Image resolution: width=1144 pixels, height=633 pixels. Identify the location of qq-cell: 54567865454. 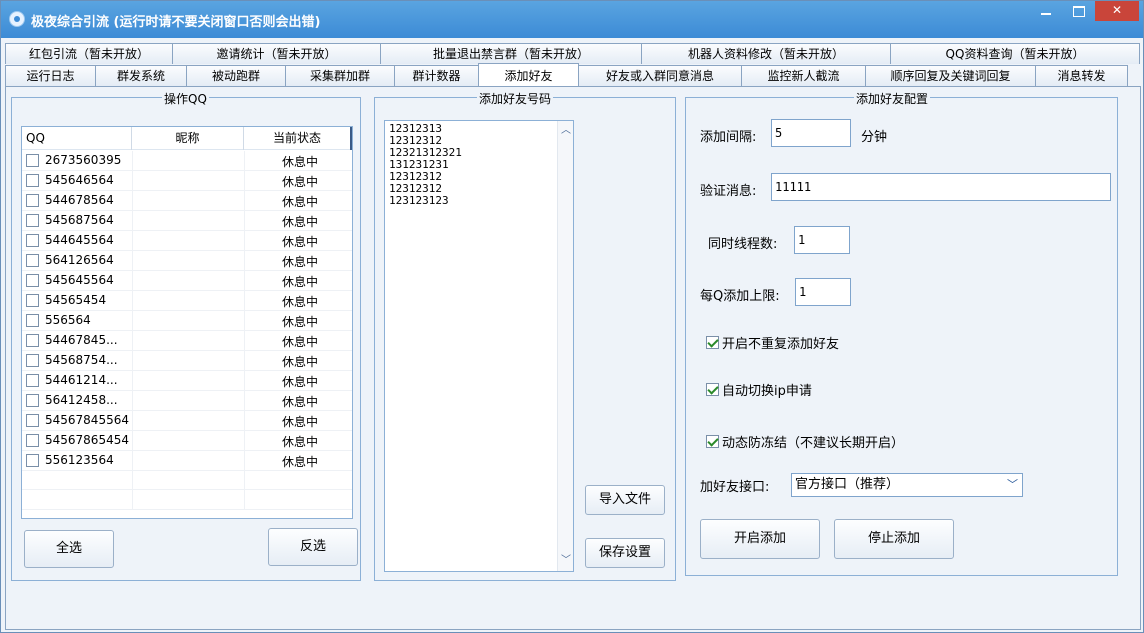
(86, 440).